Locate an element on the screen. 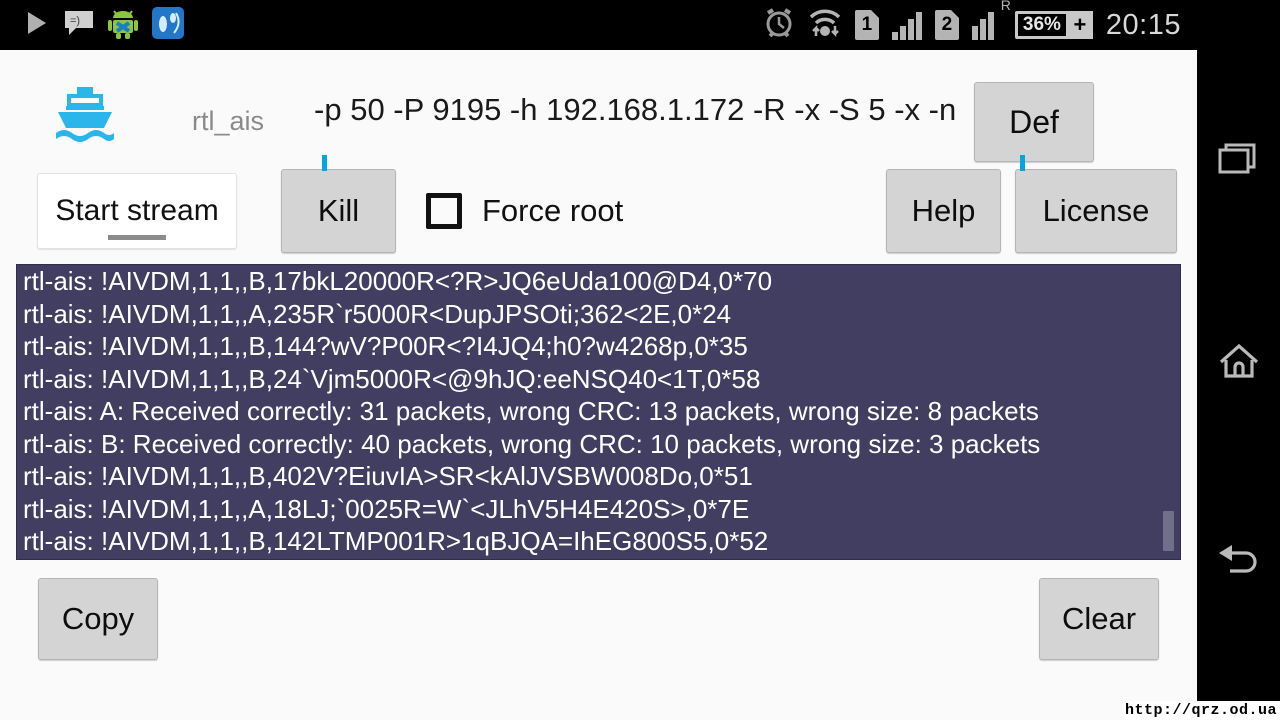  back-icon is located at coordinates (1238, 559).